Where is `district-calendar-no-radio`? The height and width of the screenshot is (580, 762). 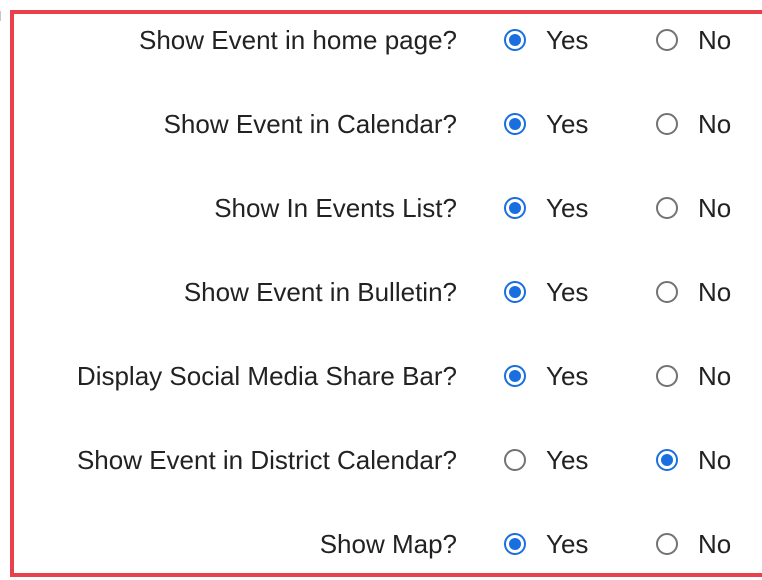
district-calendar-no-radio is located at coordinates (667, 460).